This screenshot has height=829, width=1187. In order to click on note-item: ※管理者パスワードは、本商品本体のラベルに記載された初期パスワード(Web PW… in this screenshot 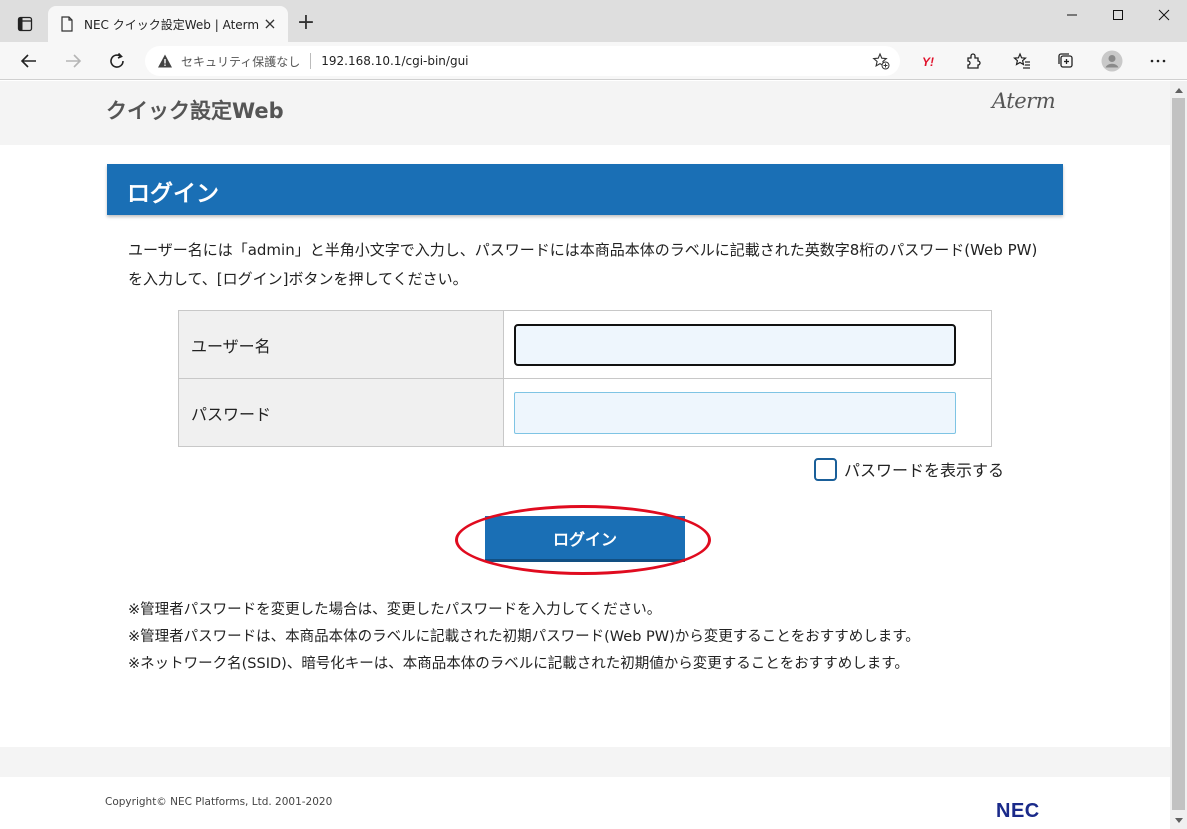, I will do `click(524, 637)`.